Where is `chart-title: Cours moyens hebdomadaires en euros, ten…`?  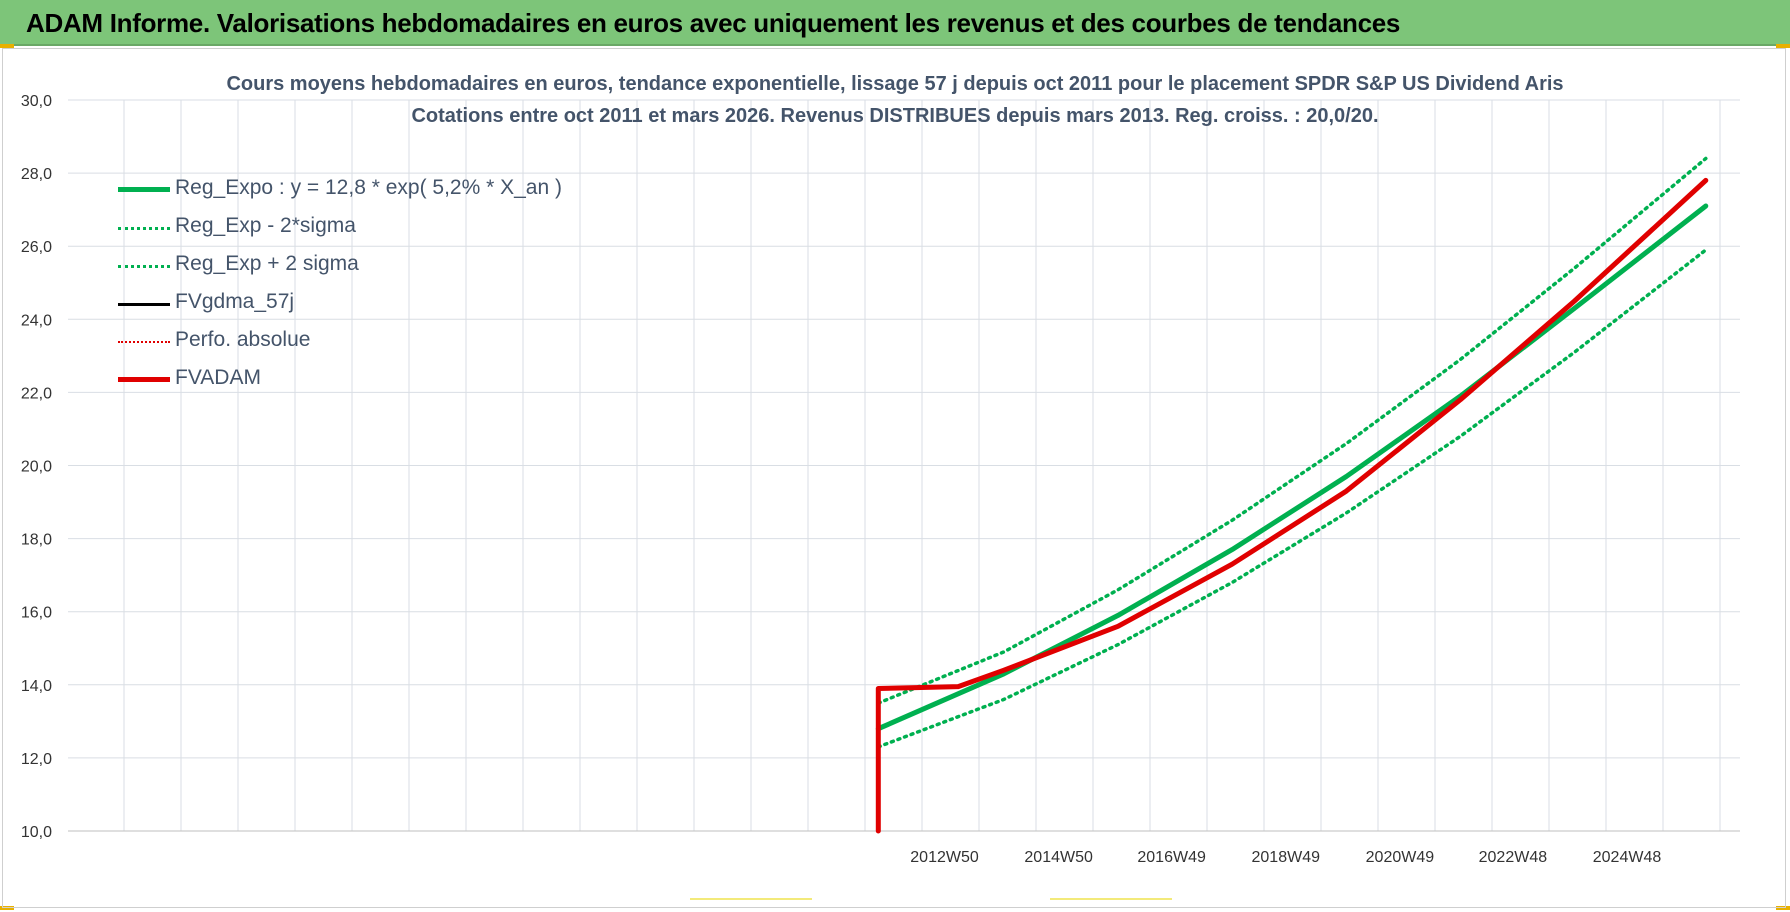 chart-title: Cours moyens hebdomadaires en euros, ten… is located at coordinates (895, 84).